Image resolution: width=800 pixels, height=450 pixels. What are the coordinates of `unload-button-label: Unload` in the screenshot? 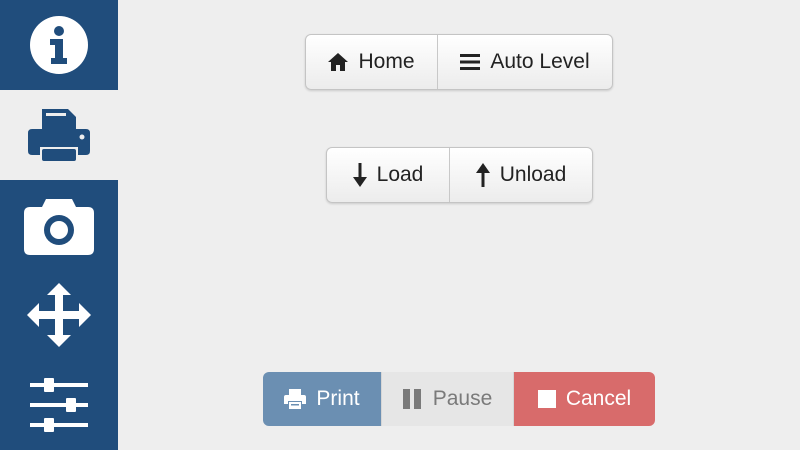 It's located at (533, 174).